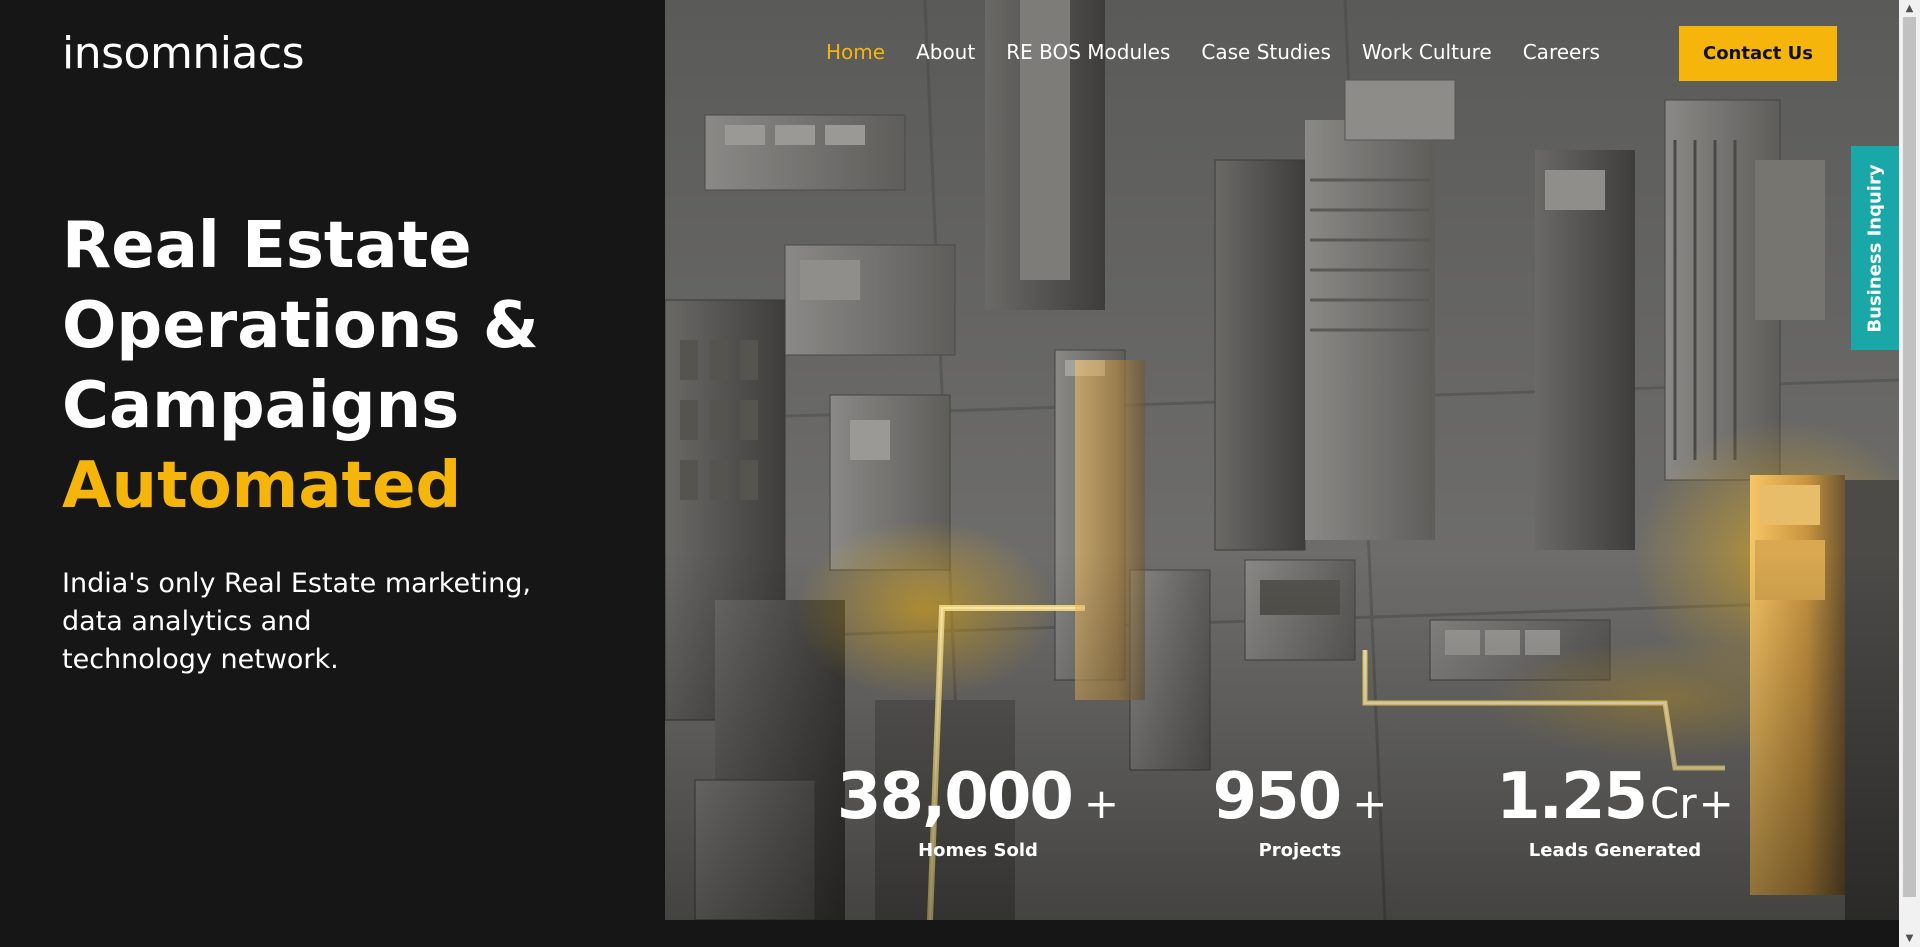  Describe the element at coordinates (1909, 8) in the screenshot. I see `scroll-up-arrow-icon: ▲` at that location.